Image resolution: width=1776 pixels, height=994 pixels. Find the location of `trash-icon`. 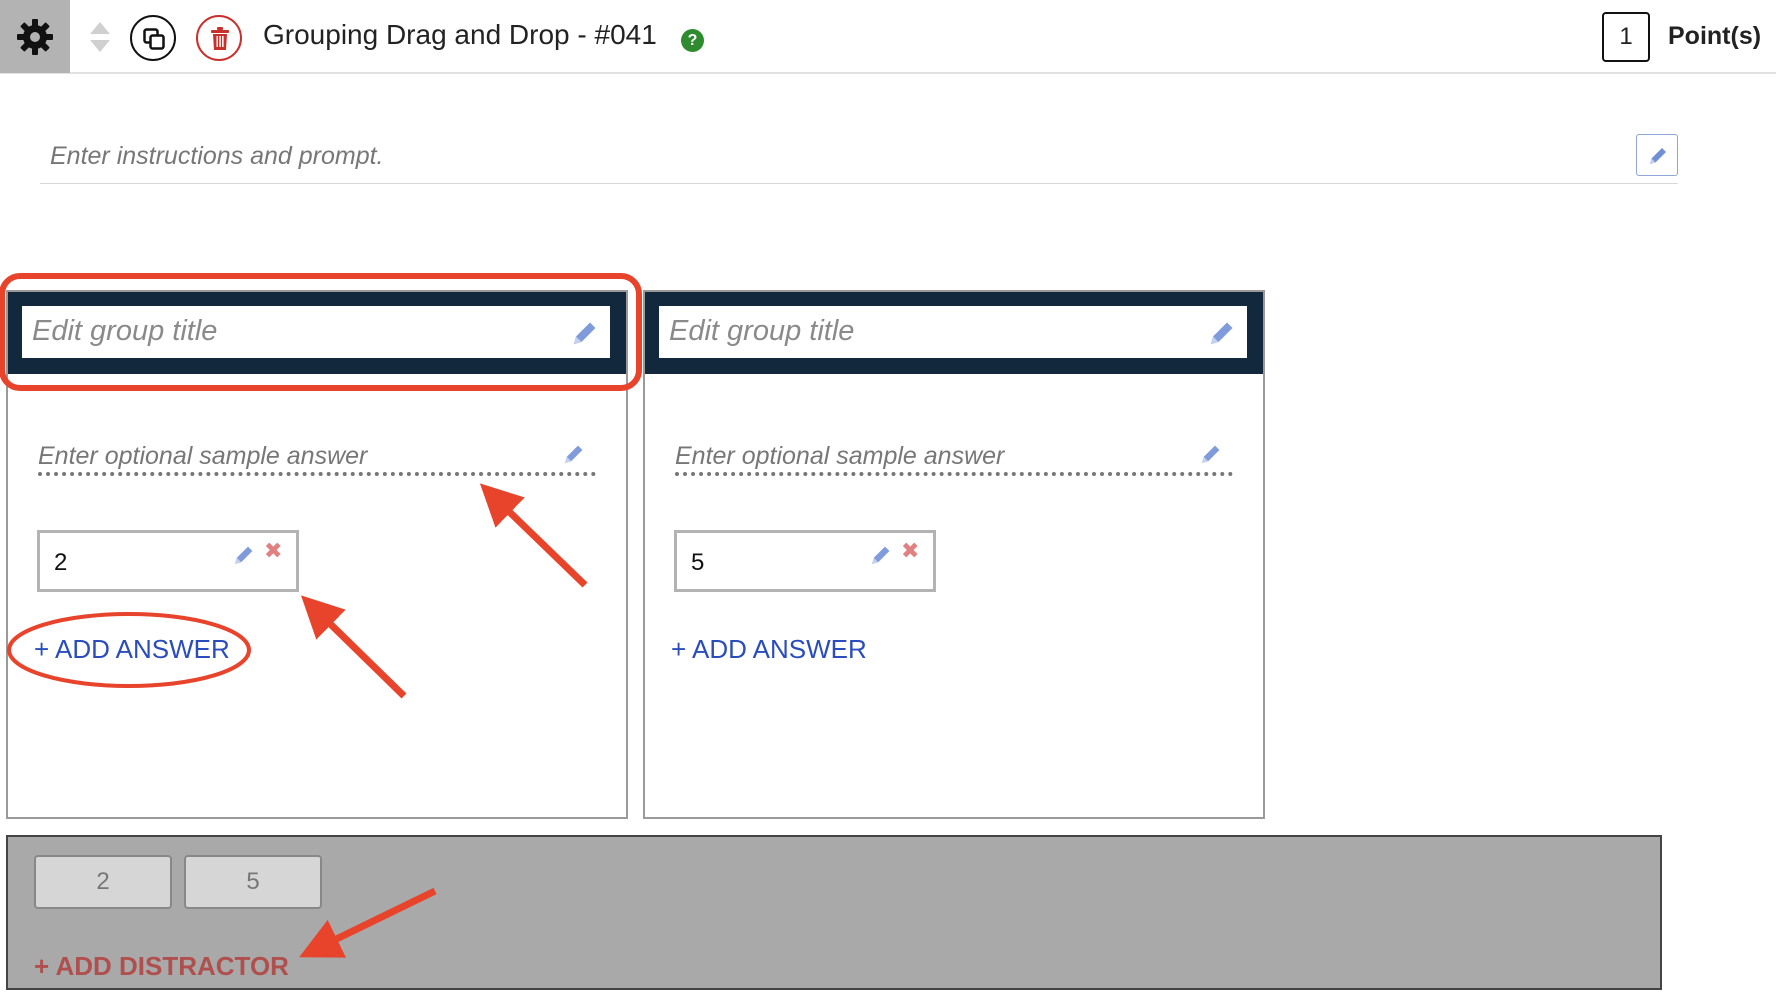

trash-icon is located at coordinates (220, 38).